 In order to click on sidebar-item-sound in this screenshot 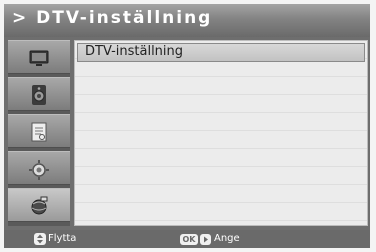, I will do `click(39, 94)`.